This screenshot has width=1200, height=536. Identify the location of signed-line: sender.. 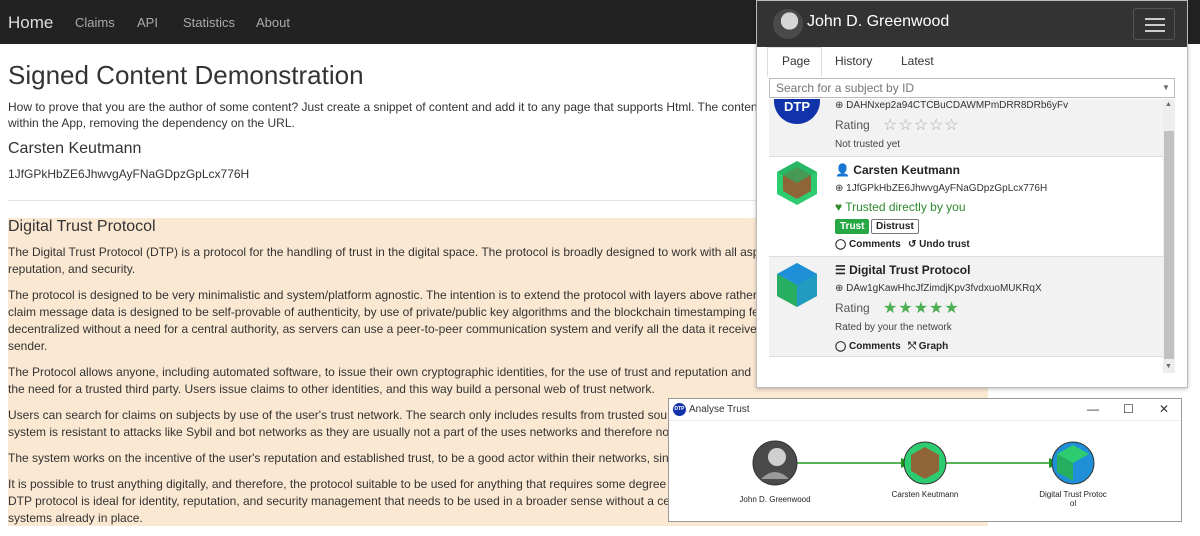
(28, 346).